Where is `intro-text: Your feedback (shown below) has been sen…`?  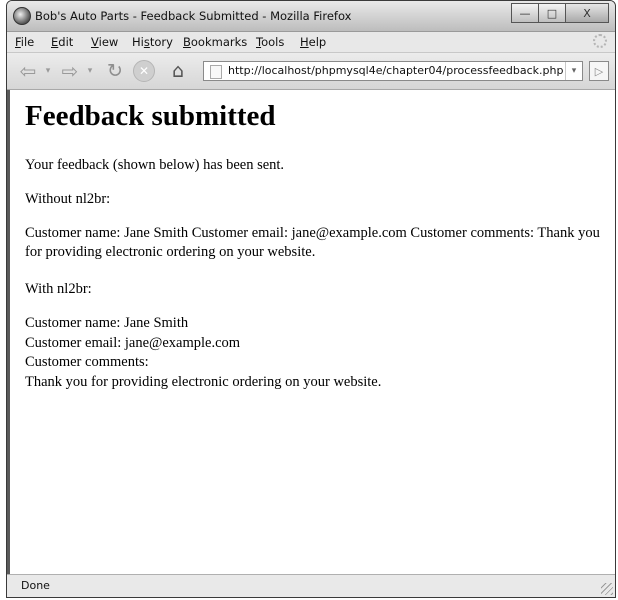 intro-text: Your feedback (shown below) has been sen… is located at coordinates (155, 165).